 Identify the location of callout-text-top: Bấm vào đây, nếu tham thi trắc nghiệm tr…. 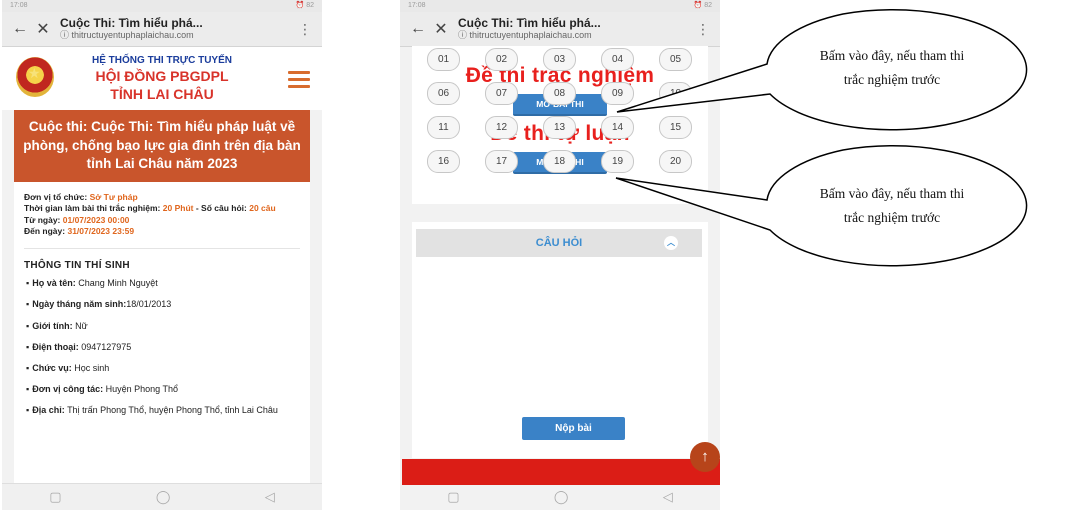
(892, 67).